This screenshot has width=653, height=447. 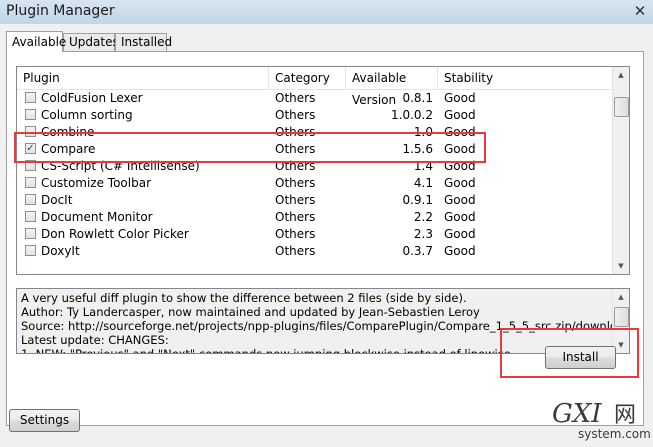 I want to click on table-row: DocIt Others 0.9.1 Good, so click(x=315, y=200).